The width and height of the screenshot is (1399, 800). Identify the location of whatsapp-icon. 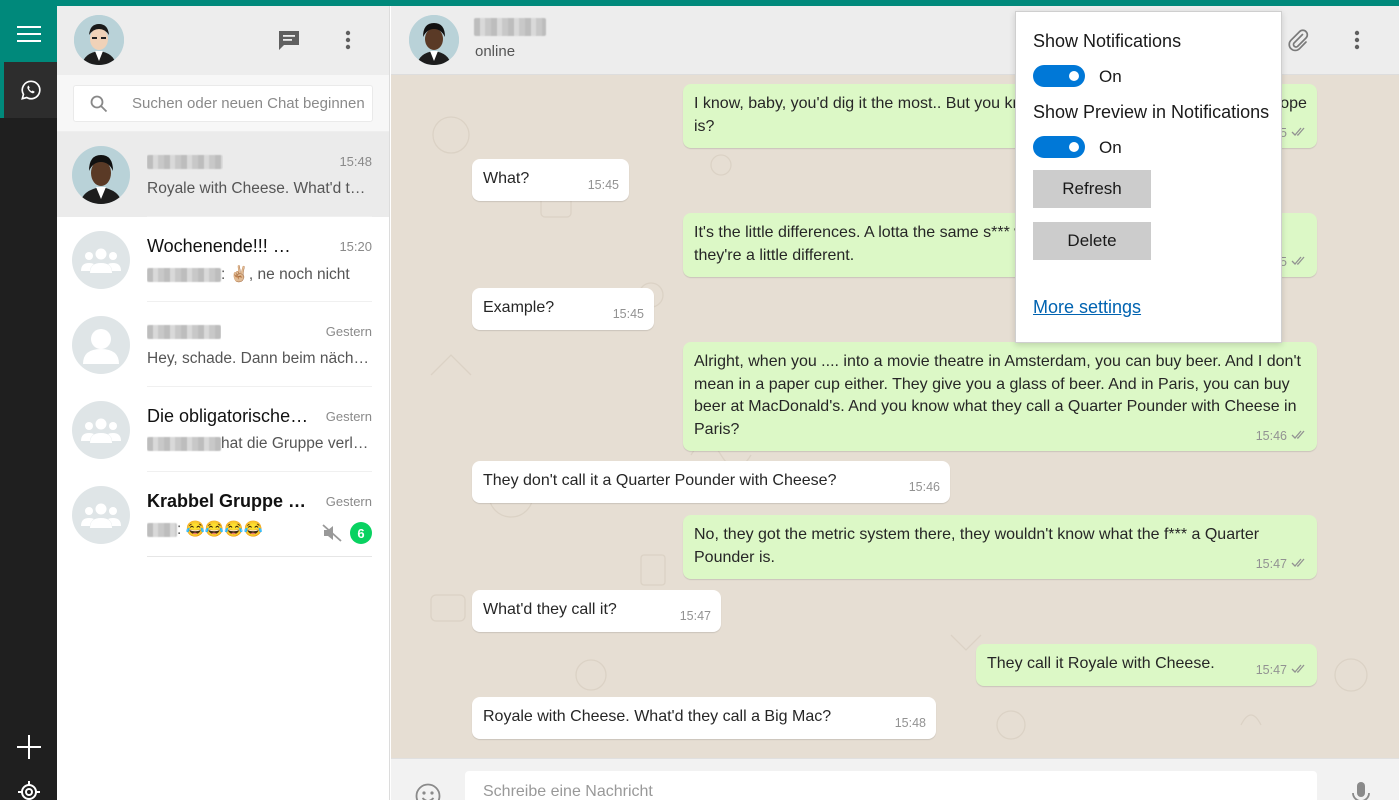
(30, 90).